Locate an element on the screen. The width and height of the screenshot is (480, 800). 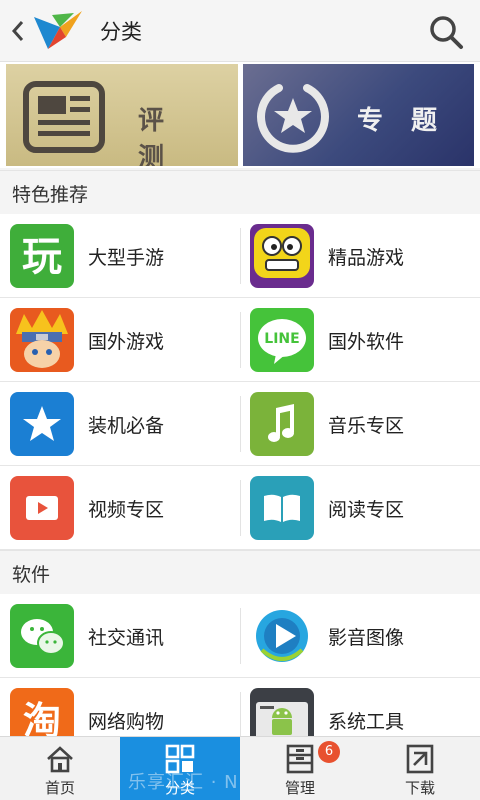
topic-banner: 专题 is located at coordinates (358, 115).